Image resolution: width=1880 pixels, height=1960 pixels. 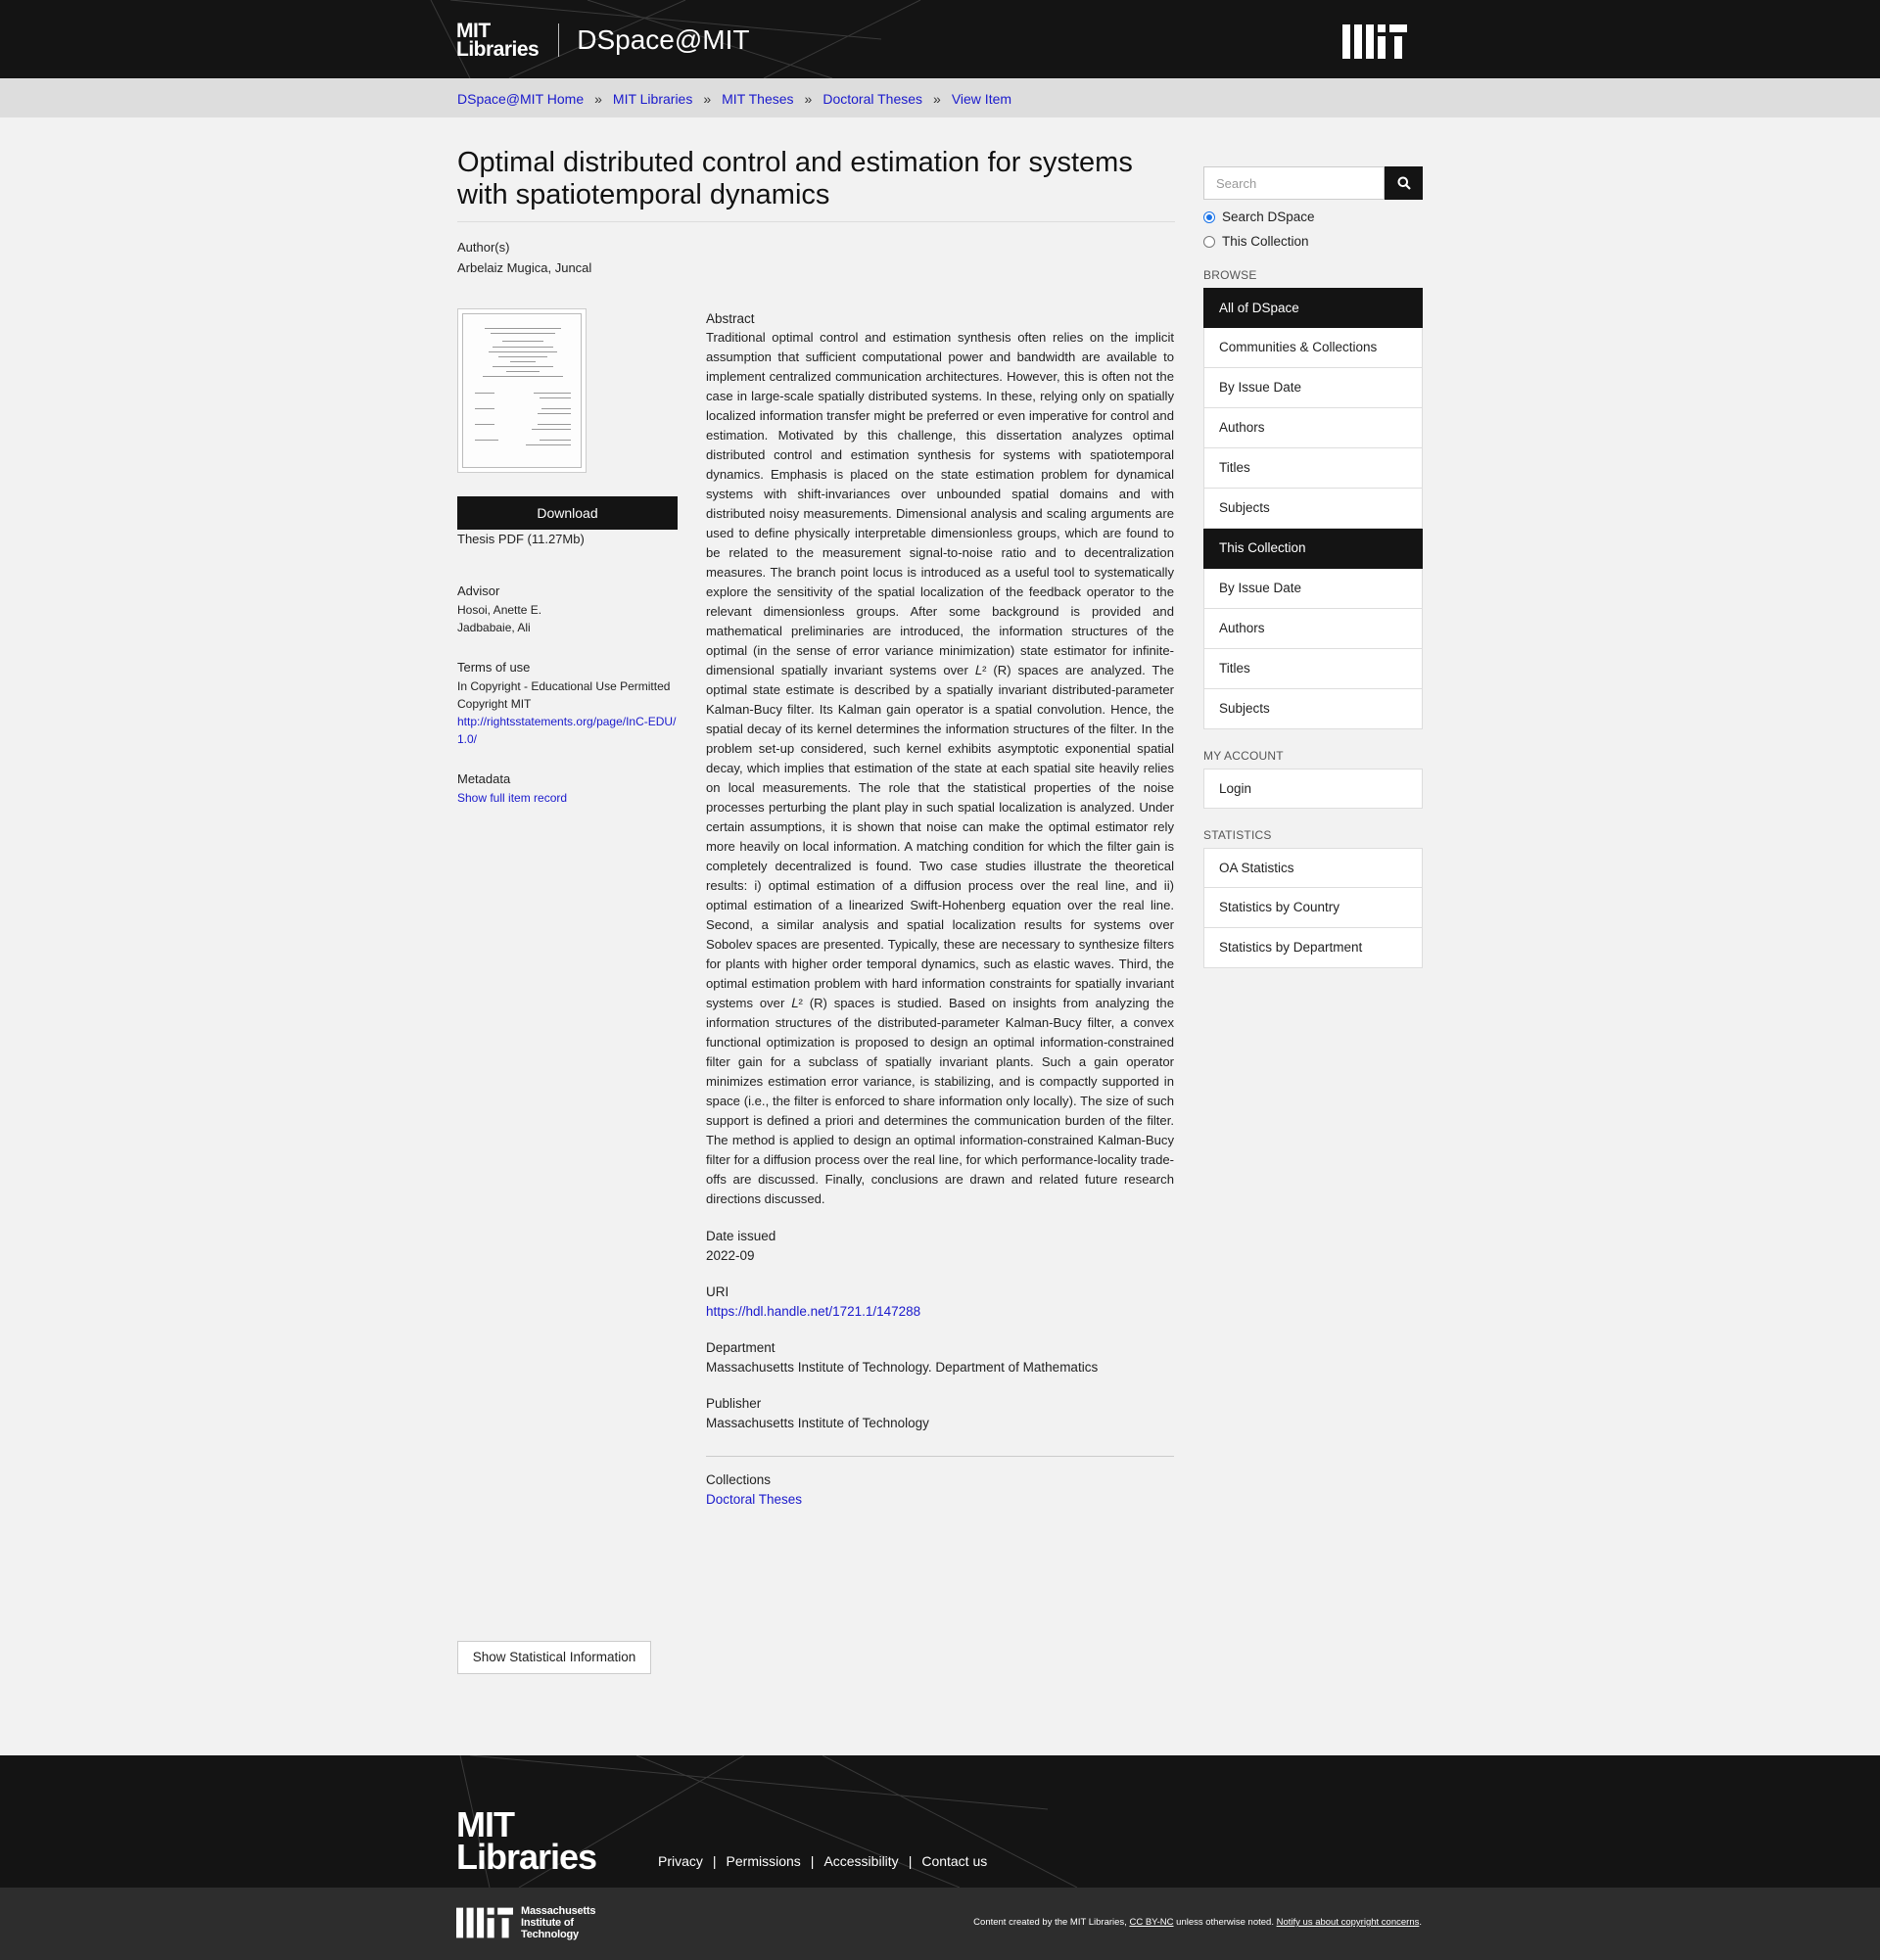 What do you see at coordinates (757, 99) in the screenshot?
I see `breadcrumb-mit-theses: MIT Theses` at bounding box center [757, 99].